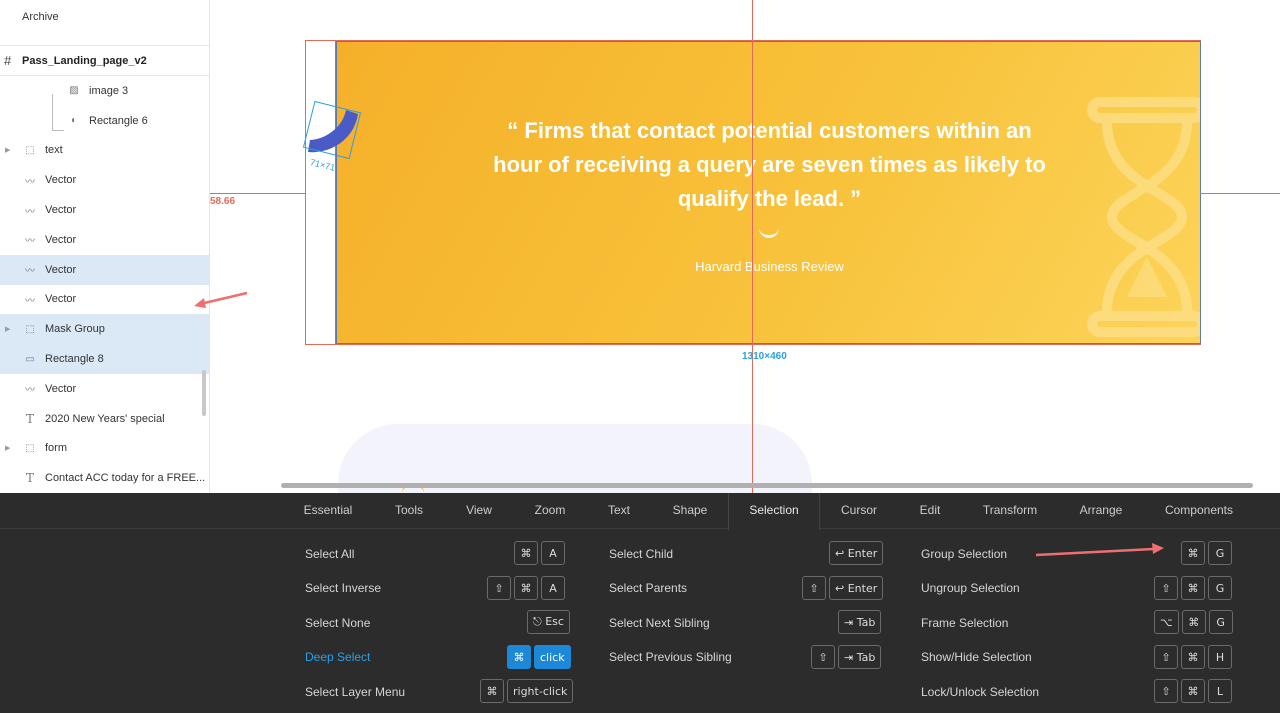  What do you see at coordinates (338, 623) in the screenshot?
I see `shortcut-label: Select None` at bounding box center [338, 623].